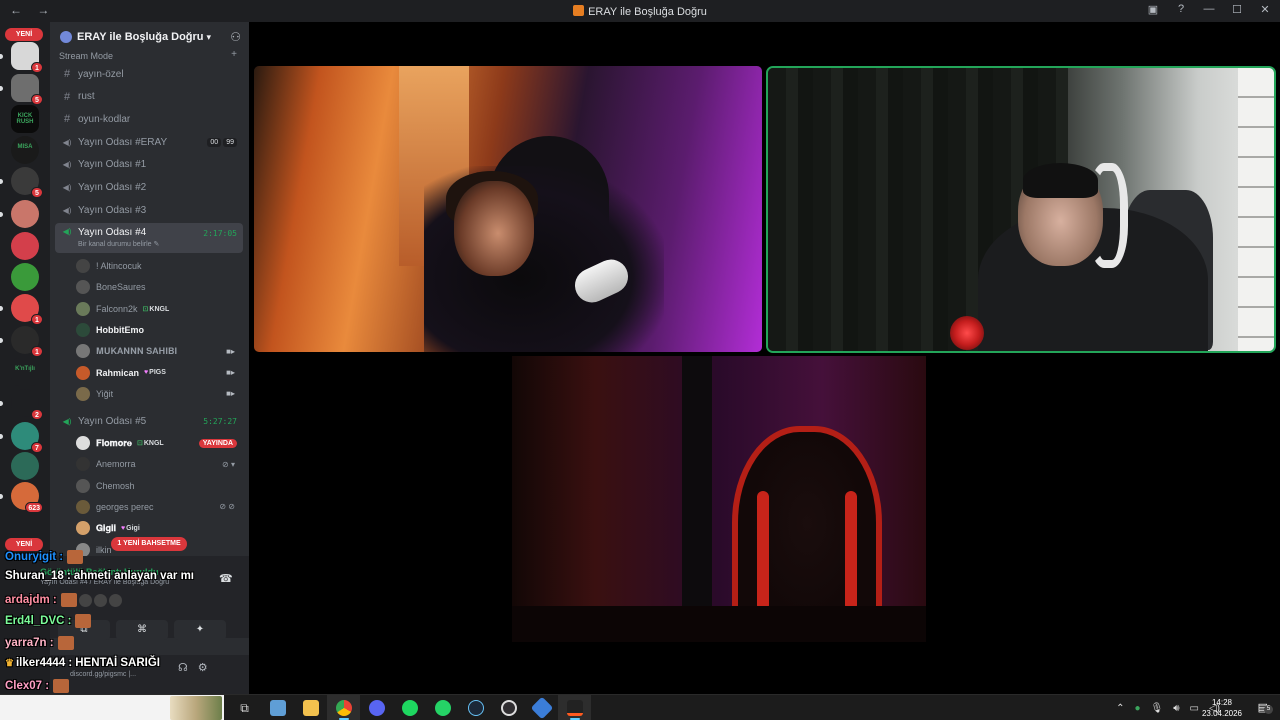 Image resolution: width=1280 pixels, height=720 pixels. Describe the element at coordinates (203, 667) in the screenshot. I see `settings-icon: ⚙` at that location.